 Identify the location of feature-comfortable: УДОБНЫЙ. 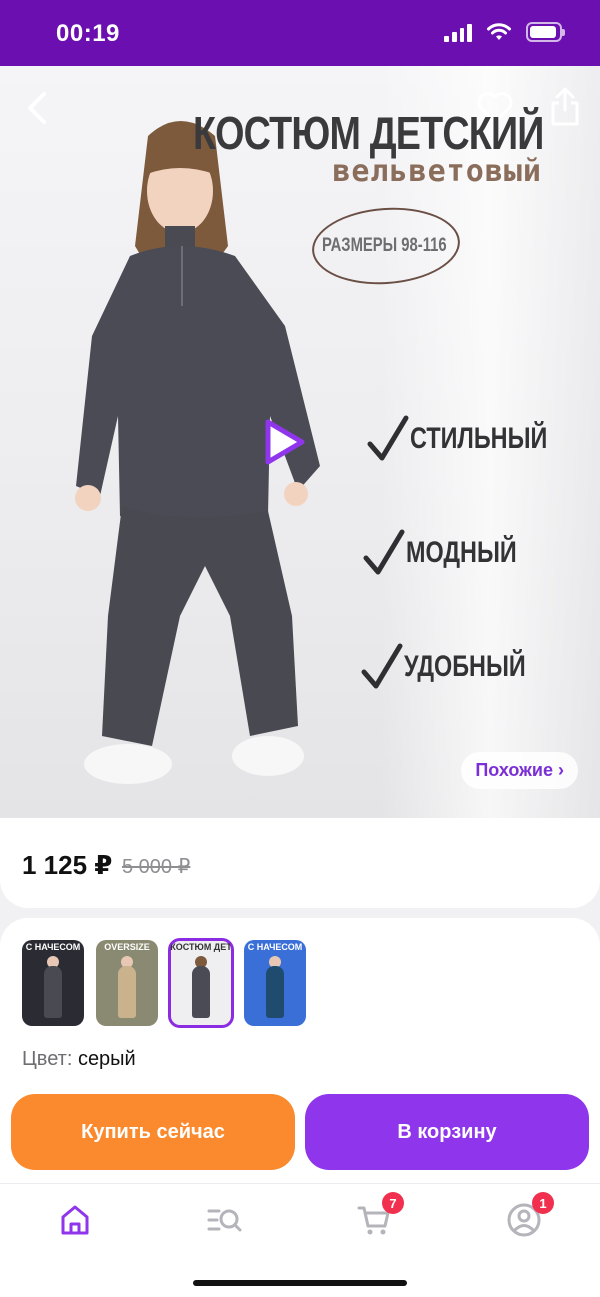
(460, 667).